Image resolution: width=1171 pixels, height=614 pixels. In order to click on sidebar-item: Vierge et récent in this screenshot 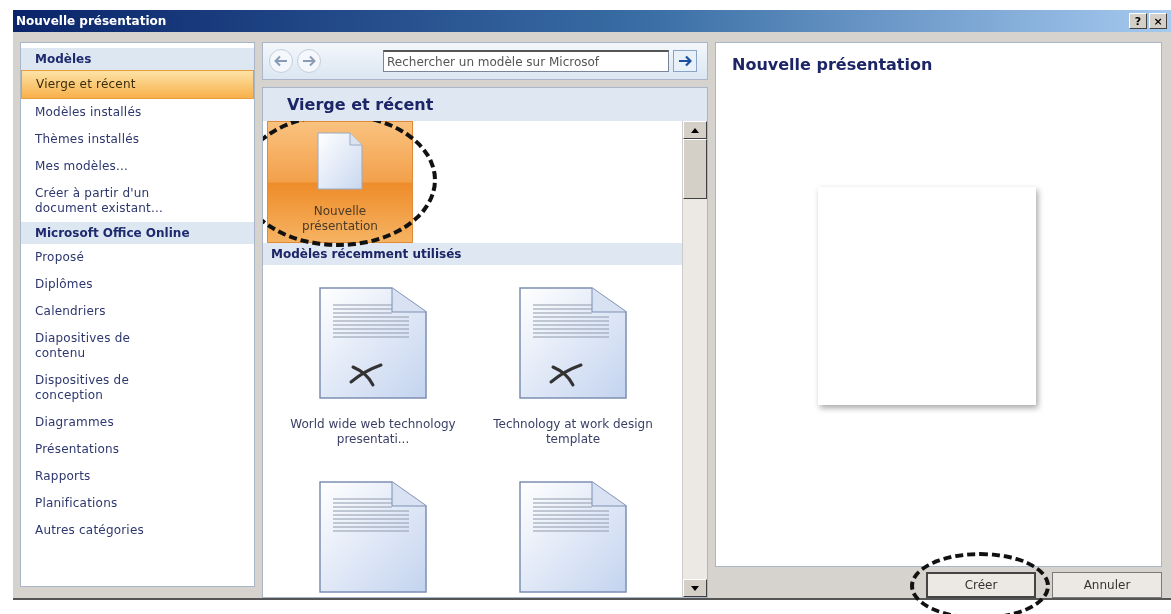, I will do `click(137, 84)`.